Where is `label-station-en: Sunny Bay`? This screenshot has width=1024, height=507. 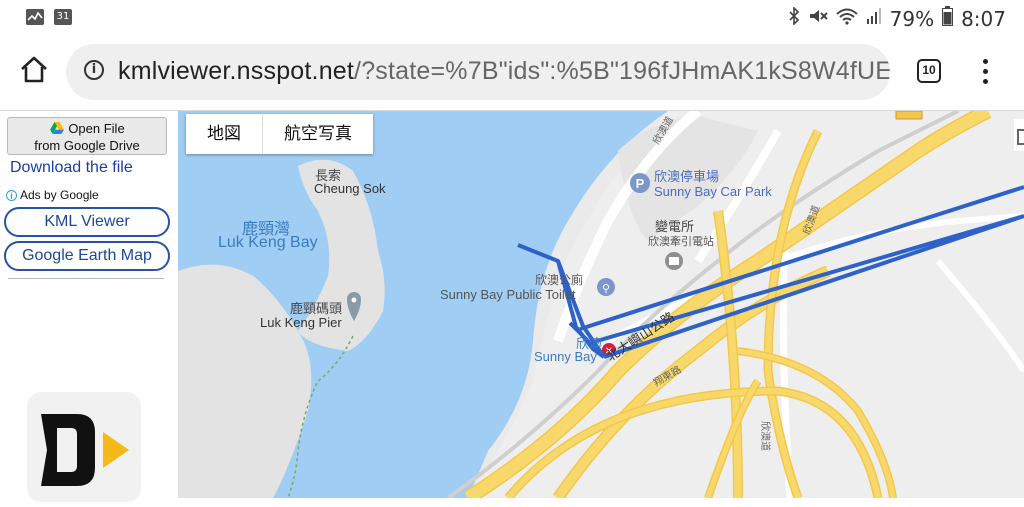 label-station-en: Sunny Bay is located at coordinates (565, 356).